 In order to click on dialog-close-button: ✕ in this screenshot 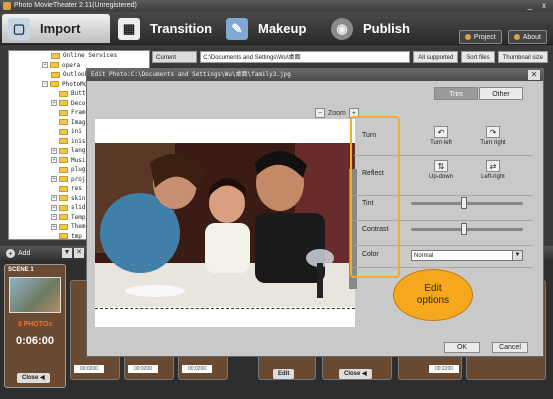, I will do `click(534, 75)`.